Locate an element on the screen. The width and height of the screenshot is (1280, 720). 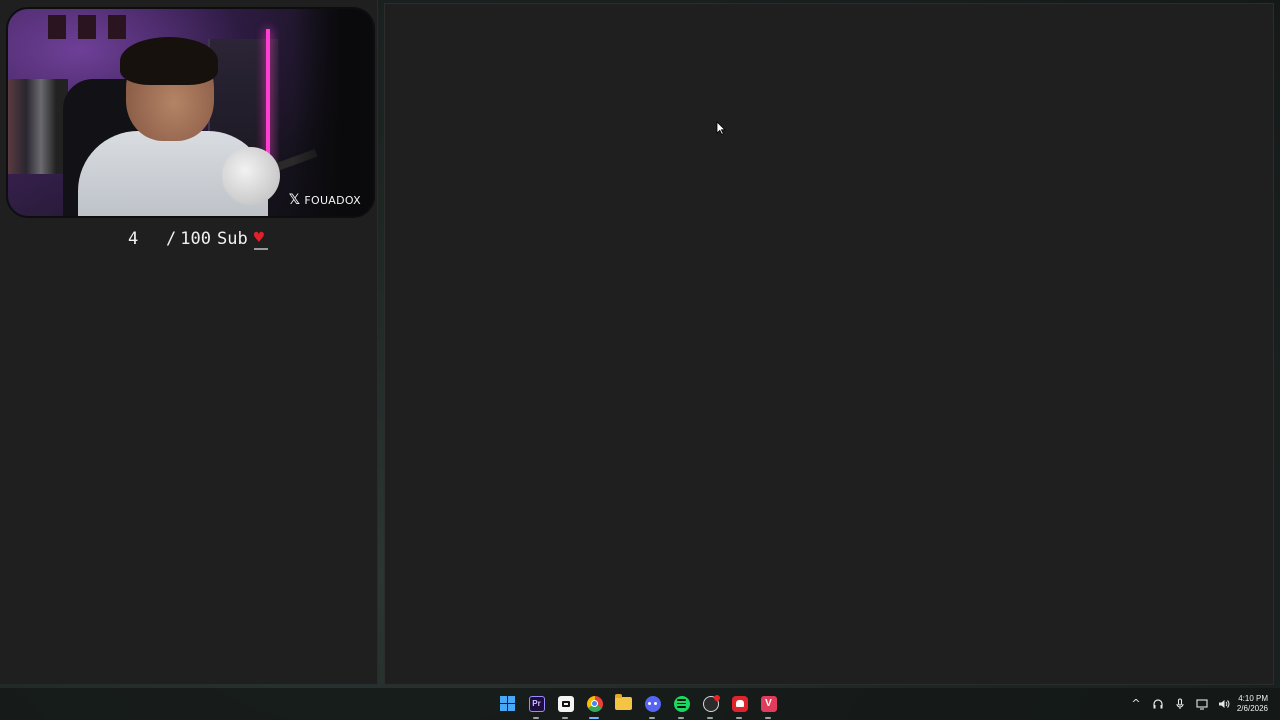
sub-count: 4 is located at coordinates (133, 239).